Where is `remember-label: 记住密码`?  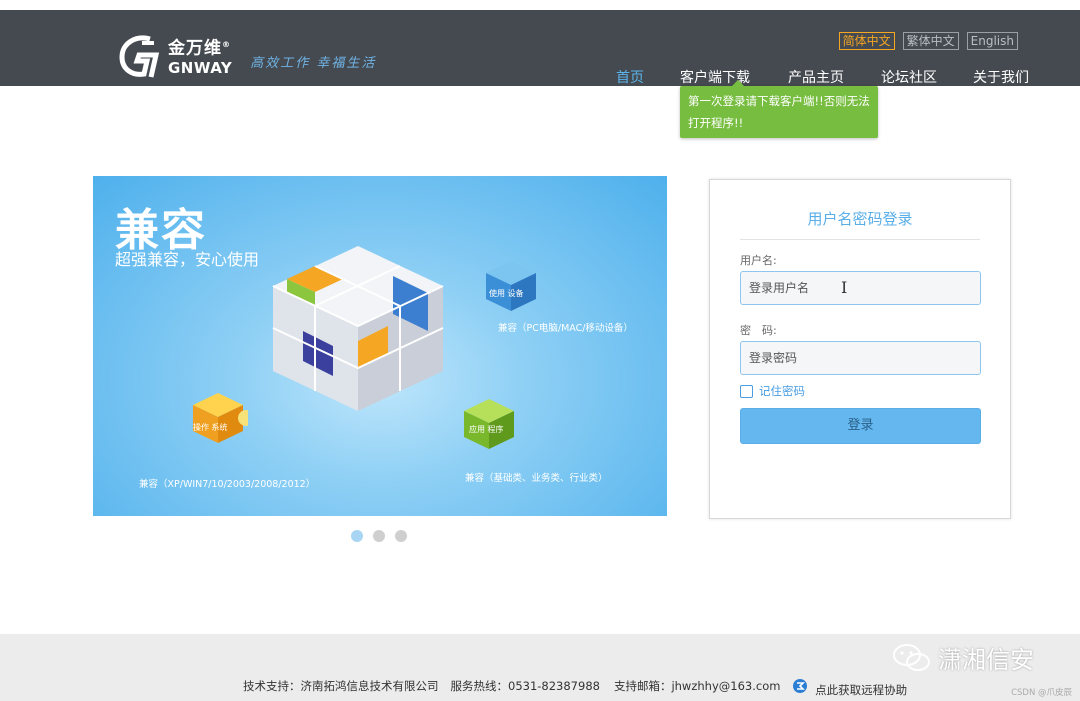
remember-label: 记住密码 is located at coordinates (782, 391).